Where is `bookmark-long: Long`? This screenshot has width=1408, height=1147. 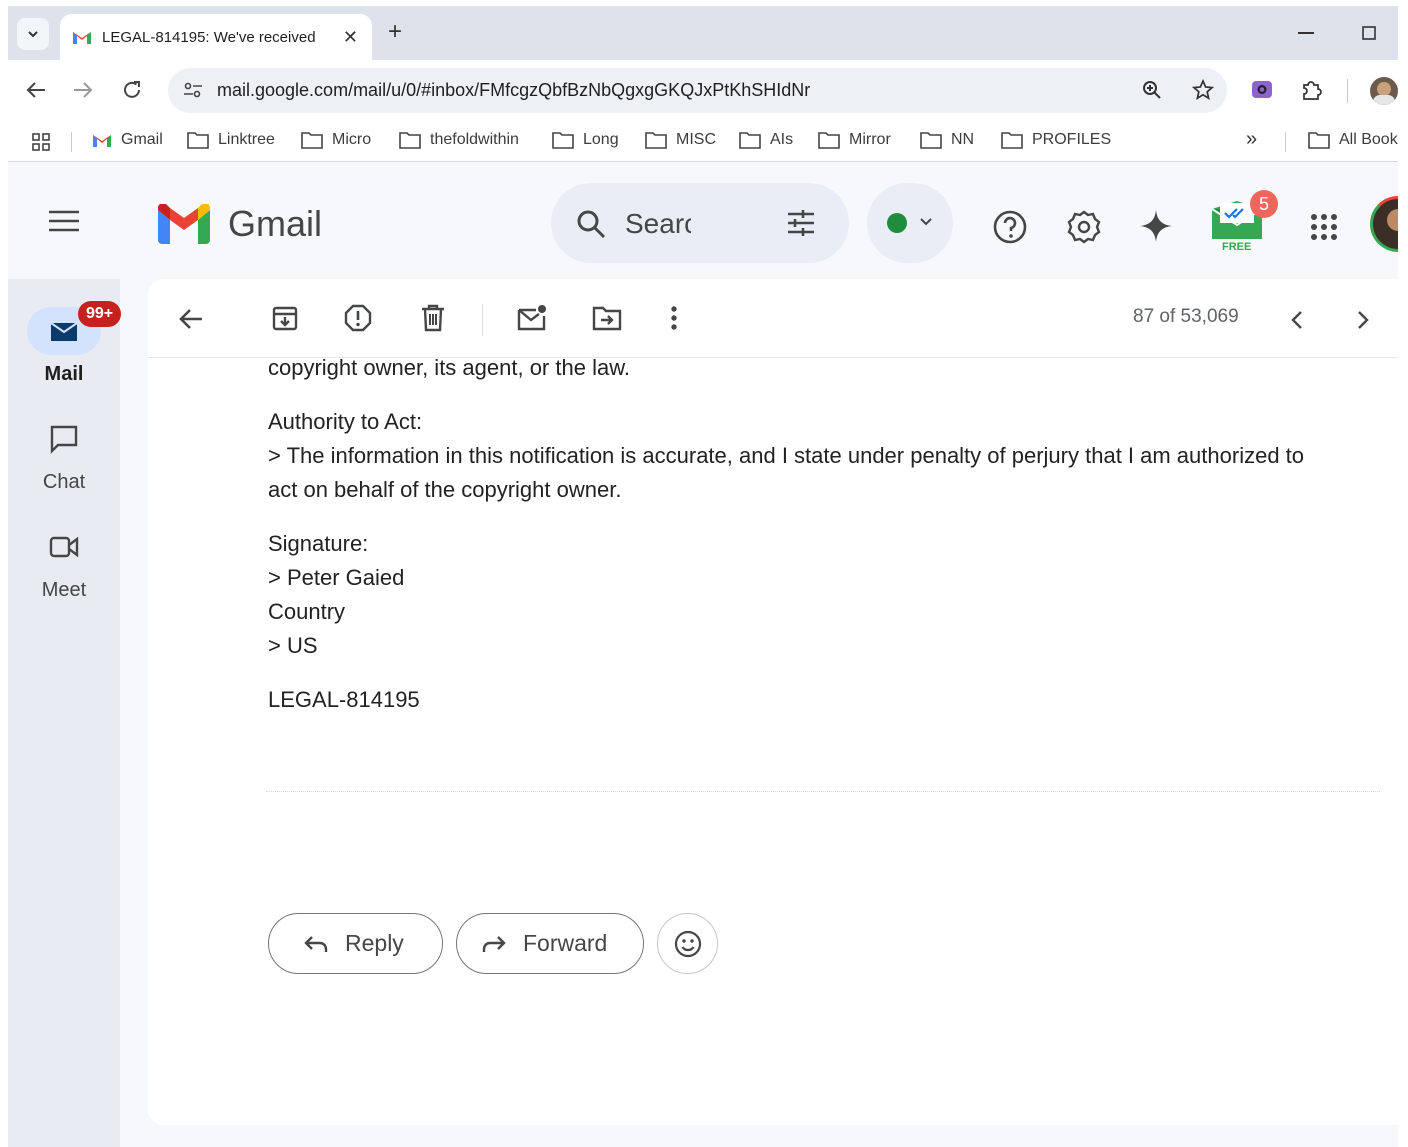
bookmark-long: Long is located at coordinates (585, 140).